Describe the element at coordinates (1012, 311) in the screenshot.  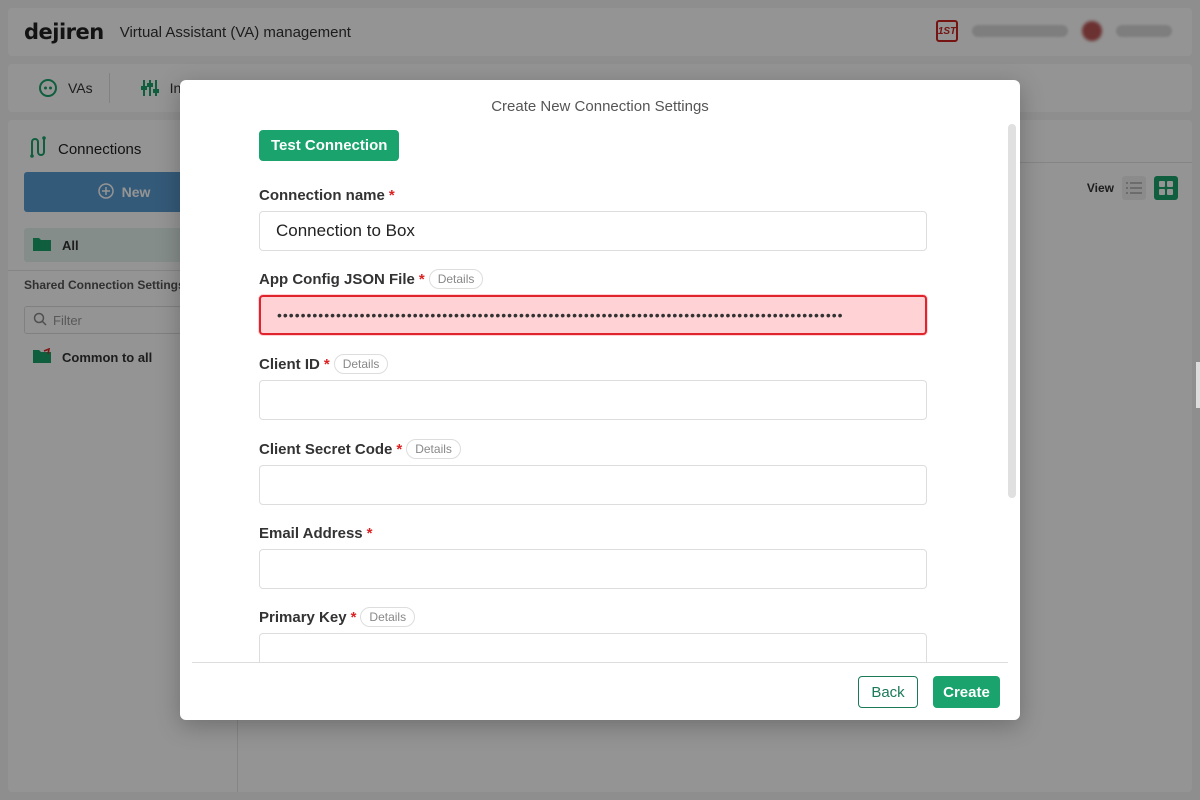
I see `dialog-scrollbar` at that location.